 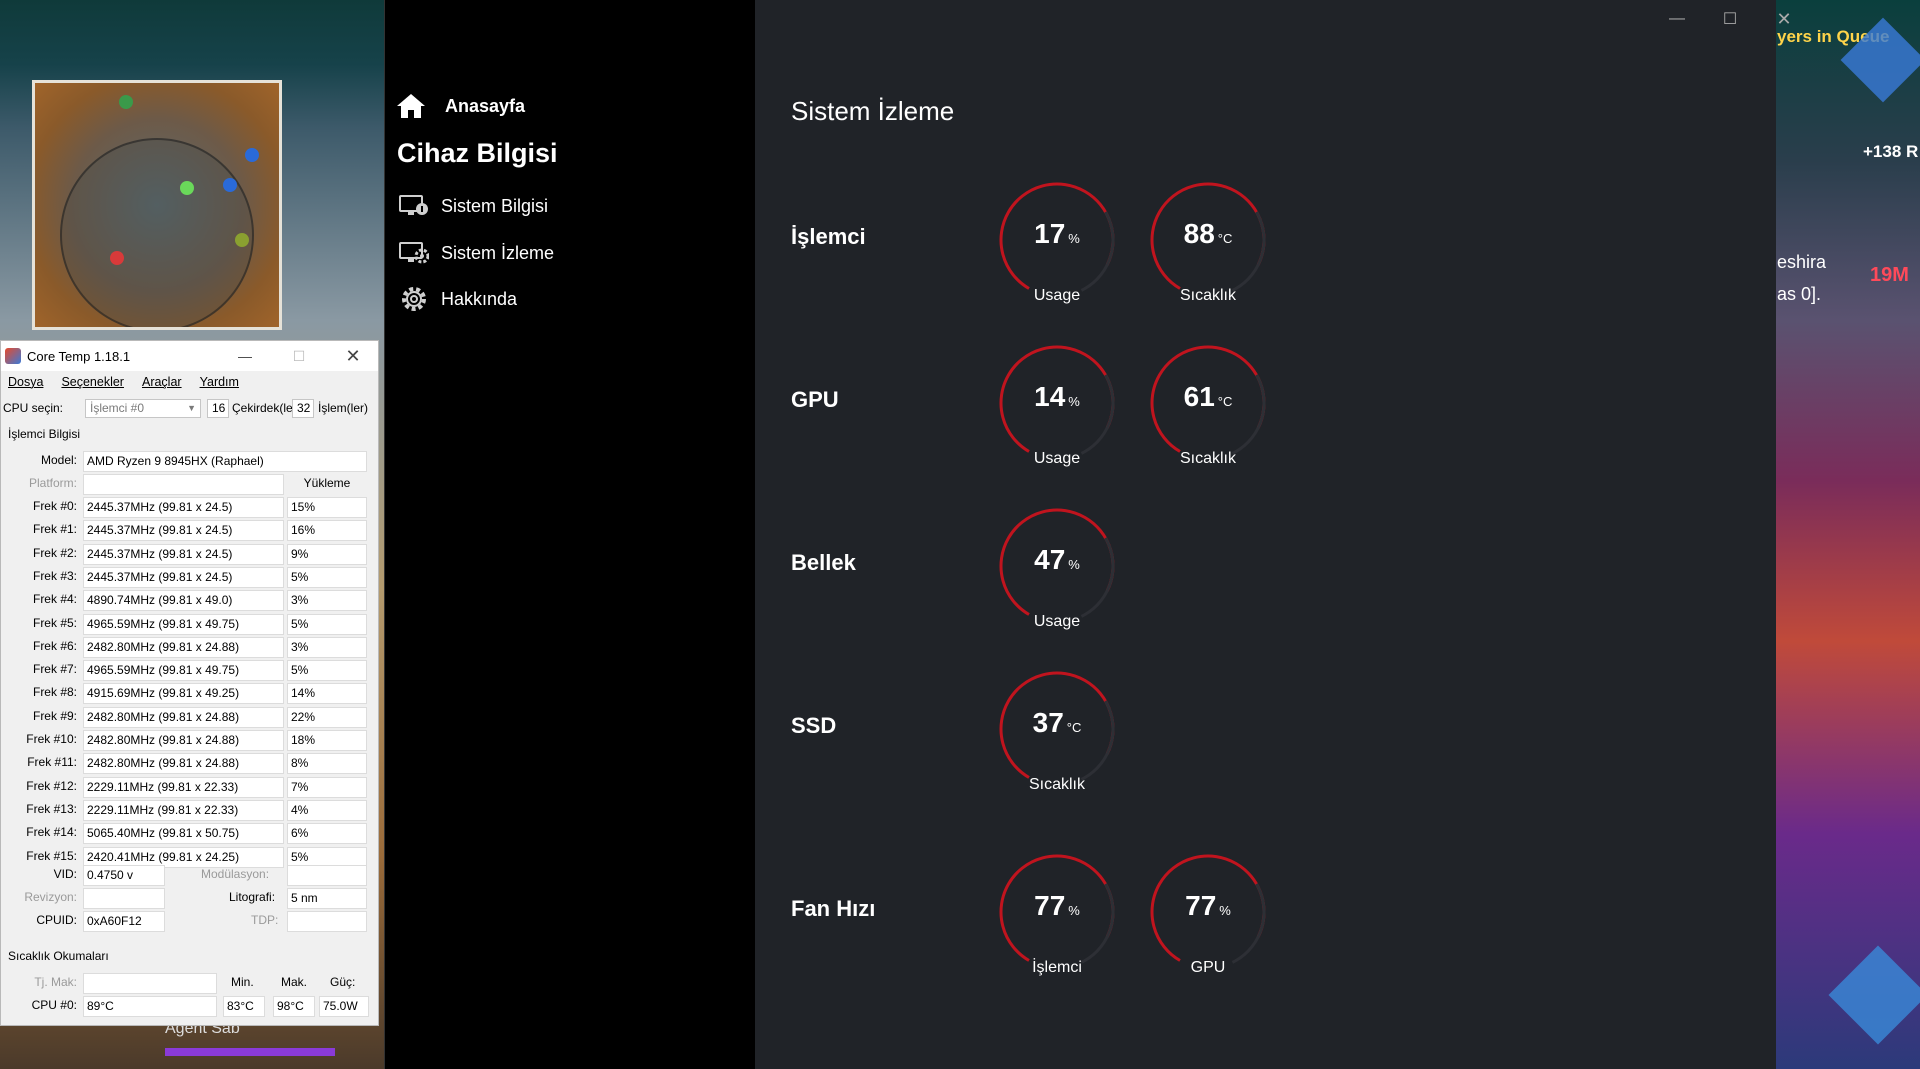 I want to click on gauge: 47% Usage, so click(x=1057, y=581).